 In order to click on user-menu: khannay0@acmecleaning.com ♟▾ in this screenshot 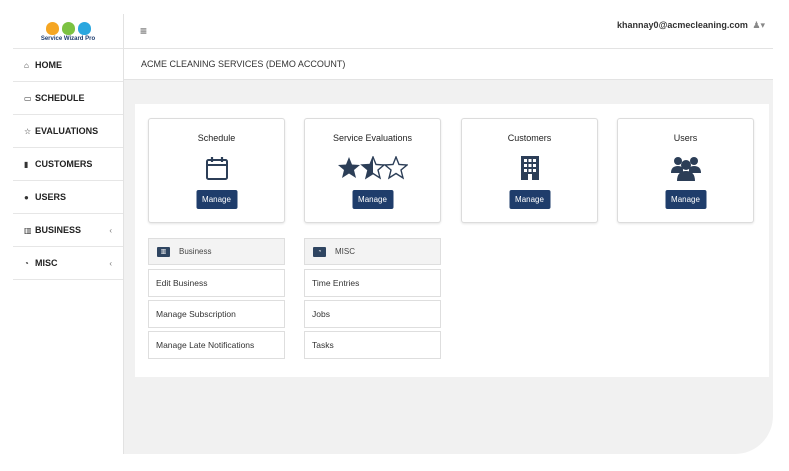, I will do `click(691, 25)`.